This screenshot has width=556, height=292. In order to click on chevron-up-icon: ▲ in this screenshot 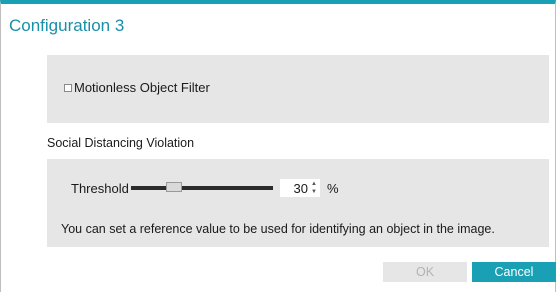, I will do `click(314, 184)`.